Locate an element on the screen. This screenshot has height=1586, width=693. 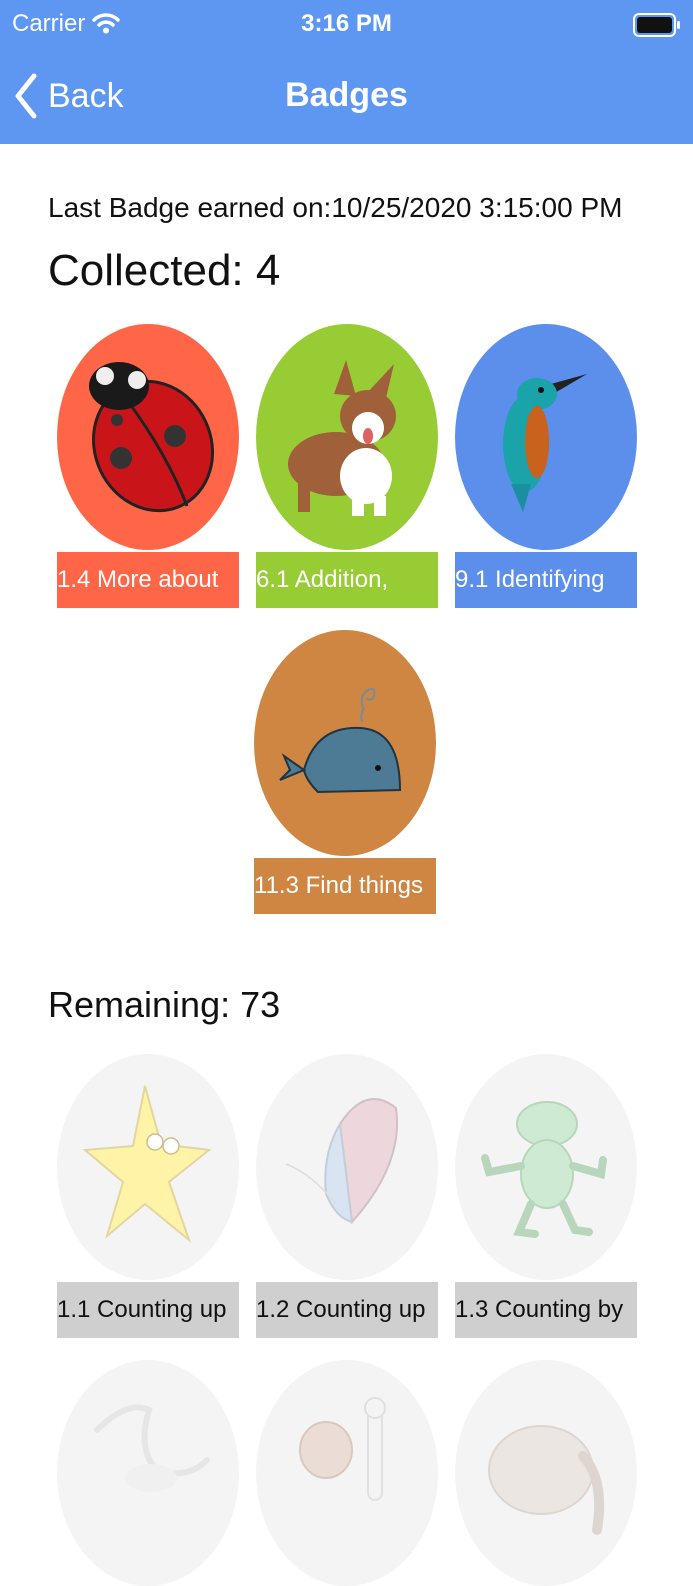
battery-icon is located at coordinates (657, 25).